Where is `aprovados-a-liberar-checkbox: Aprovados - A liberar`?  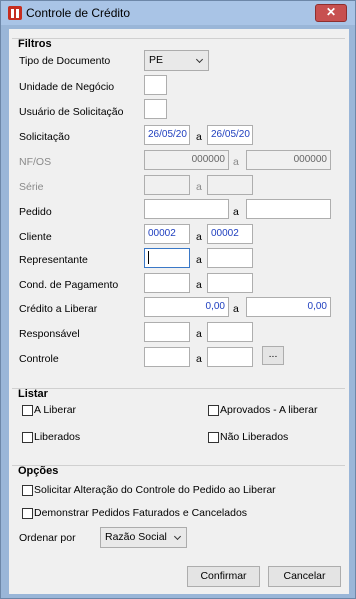 aprovados-a-liberar-checkbox: Aprovados - A liberar is located at coordinates (262, 410).